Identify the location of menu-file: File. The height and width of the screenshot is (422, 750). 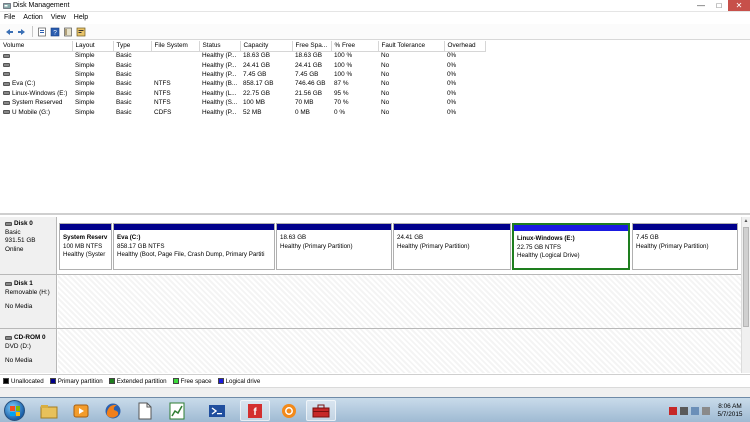
(9, 18).